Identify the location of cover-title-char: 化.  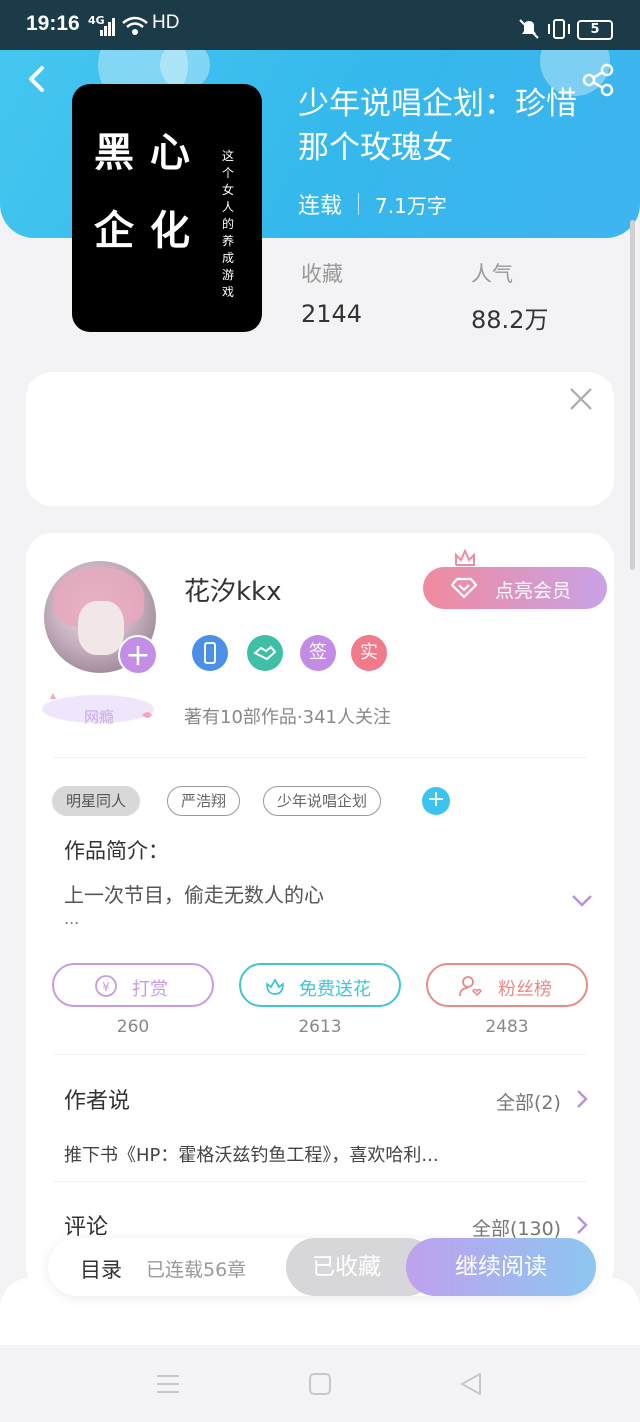
(170, 230).